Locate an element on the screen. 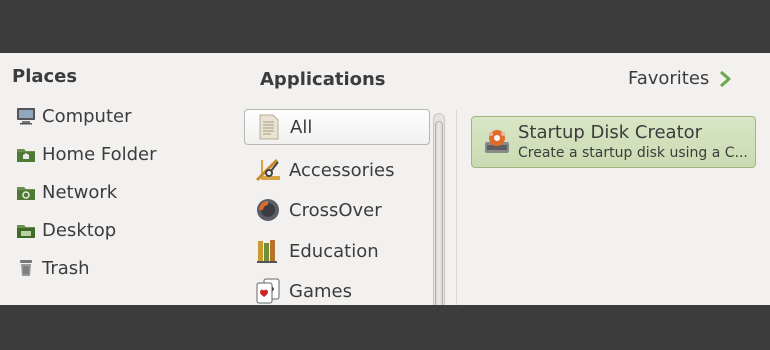 Image resolution: width=770 pixels, height=350 pixels. category-education: Education is located at coordinates (337, 251).